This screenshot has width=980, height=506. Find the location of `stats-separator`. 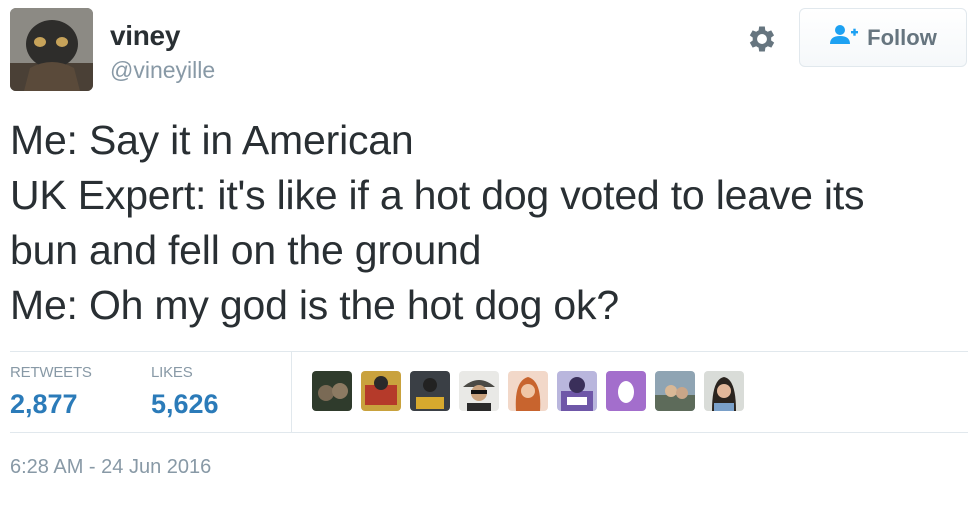

stats-separator is located at coordinates (291, 392).